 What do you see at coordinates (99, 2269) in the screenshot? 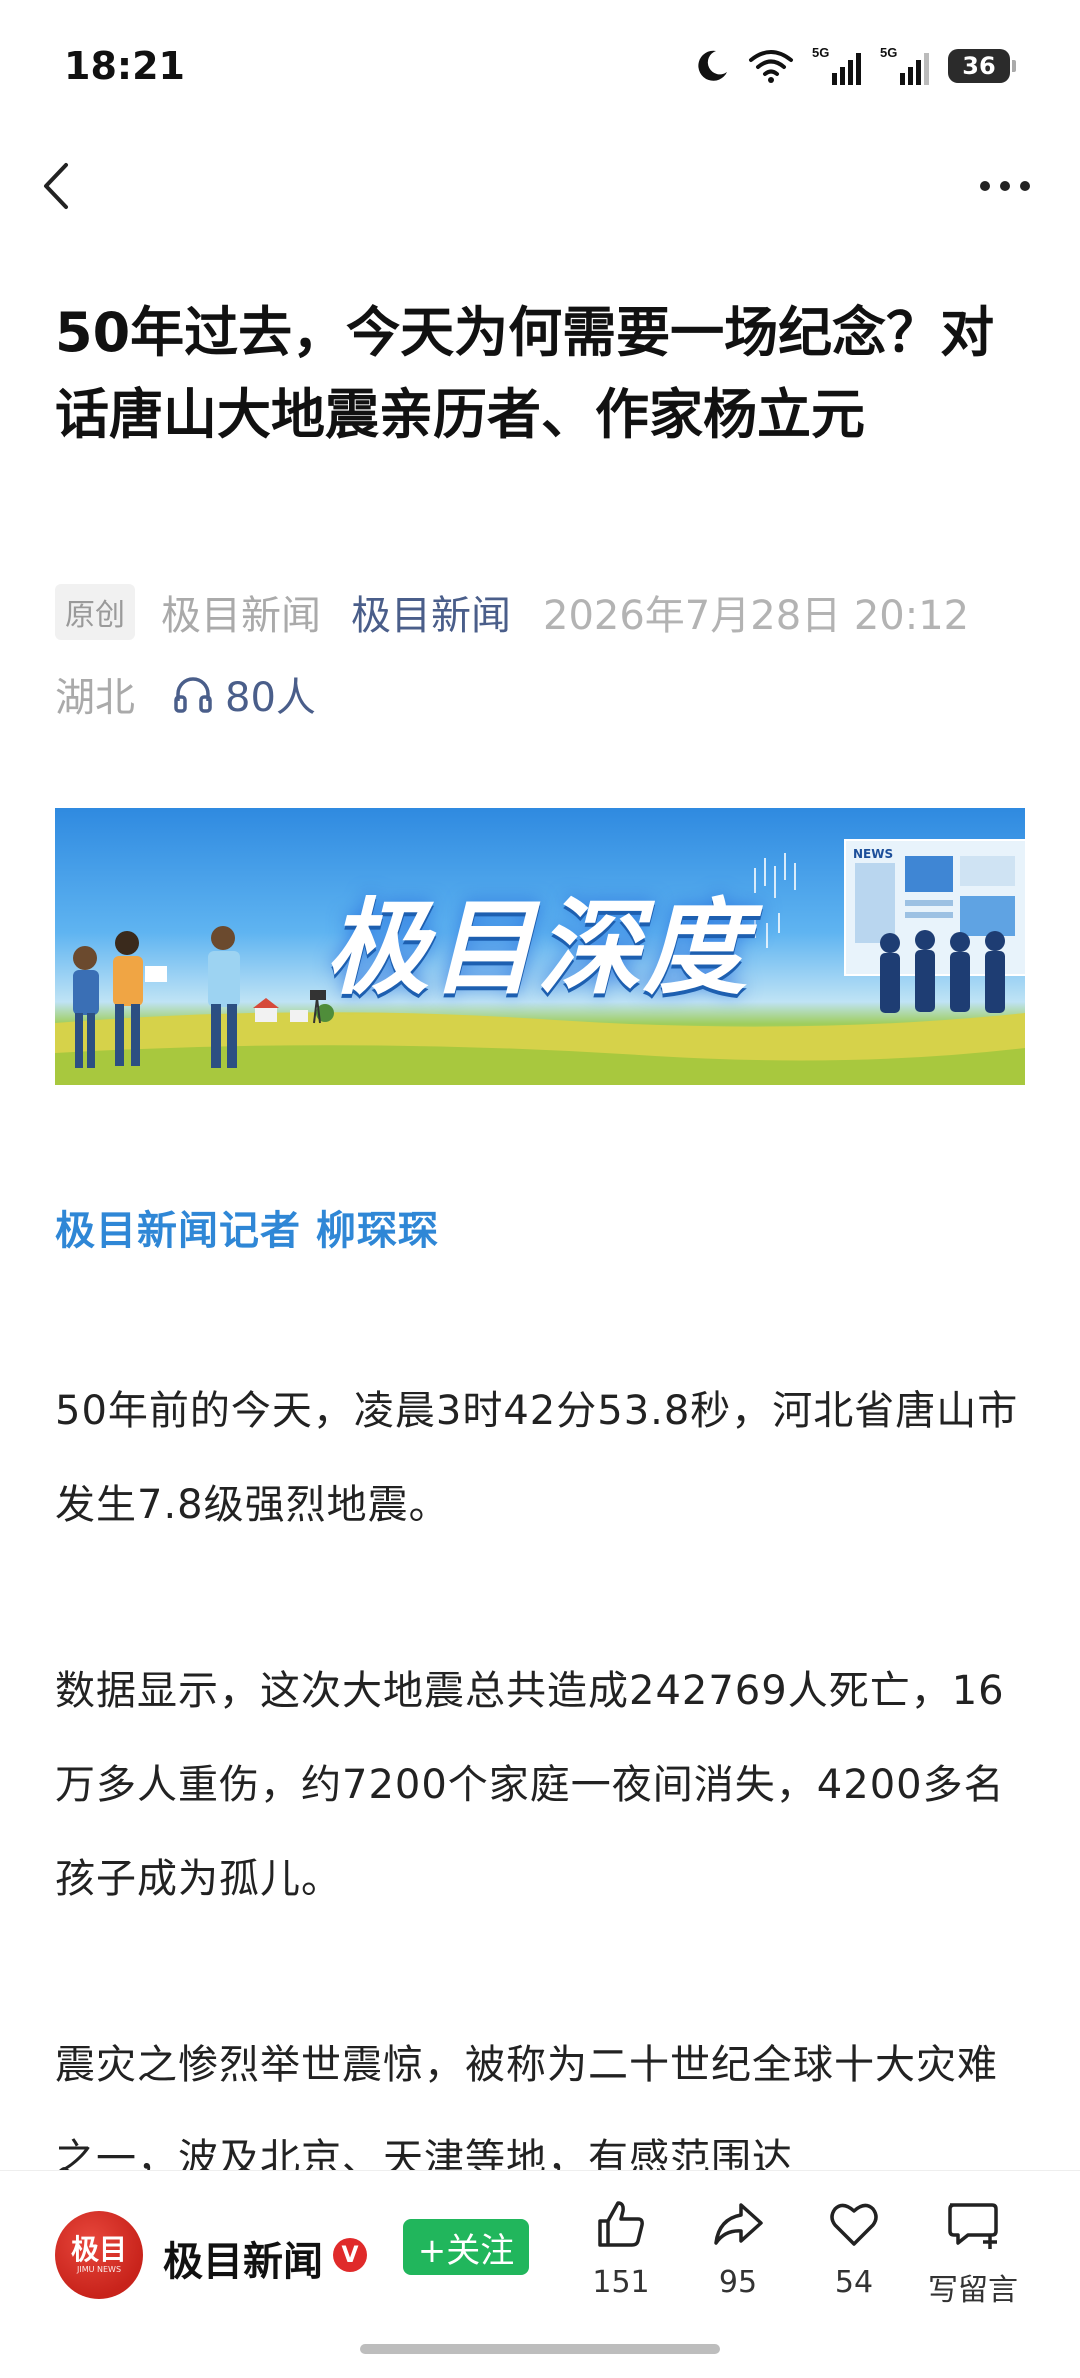
I see `avatar-subtext: JIMU NEWS` at bounding box center [99, 2269].